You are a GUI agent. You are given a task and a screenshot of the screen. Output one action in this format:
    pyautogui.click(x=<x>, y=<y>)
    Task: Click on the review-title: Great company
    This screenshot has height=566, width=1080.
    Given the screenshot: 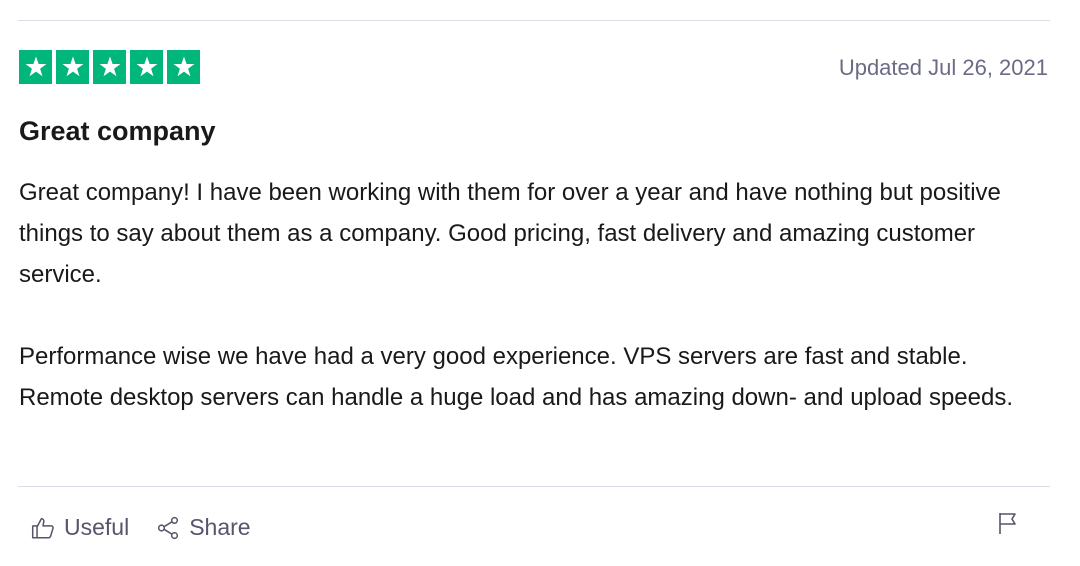 What is the action you would take?
    pyautogui.click(x=117, y=131)
    